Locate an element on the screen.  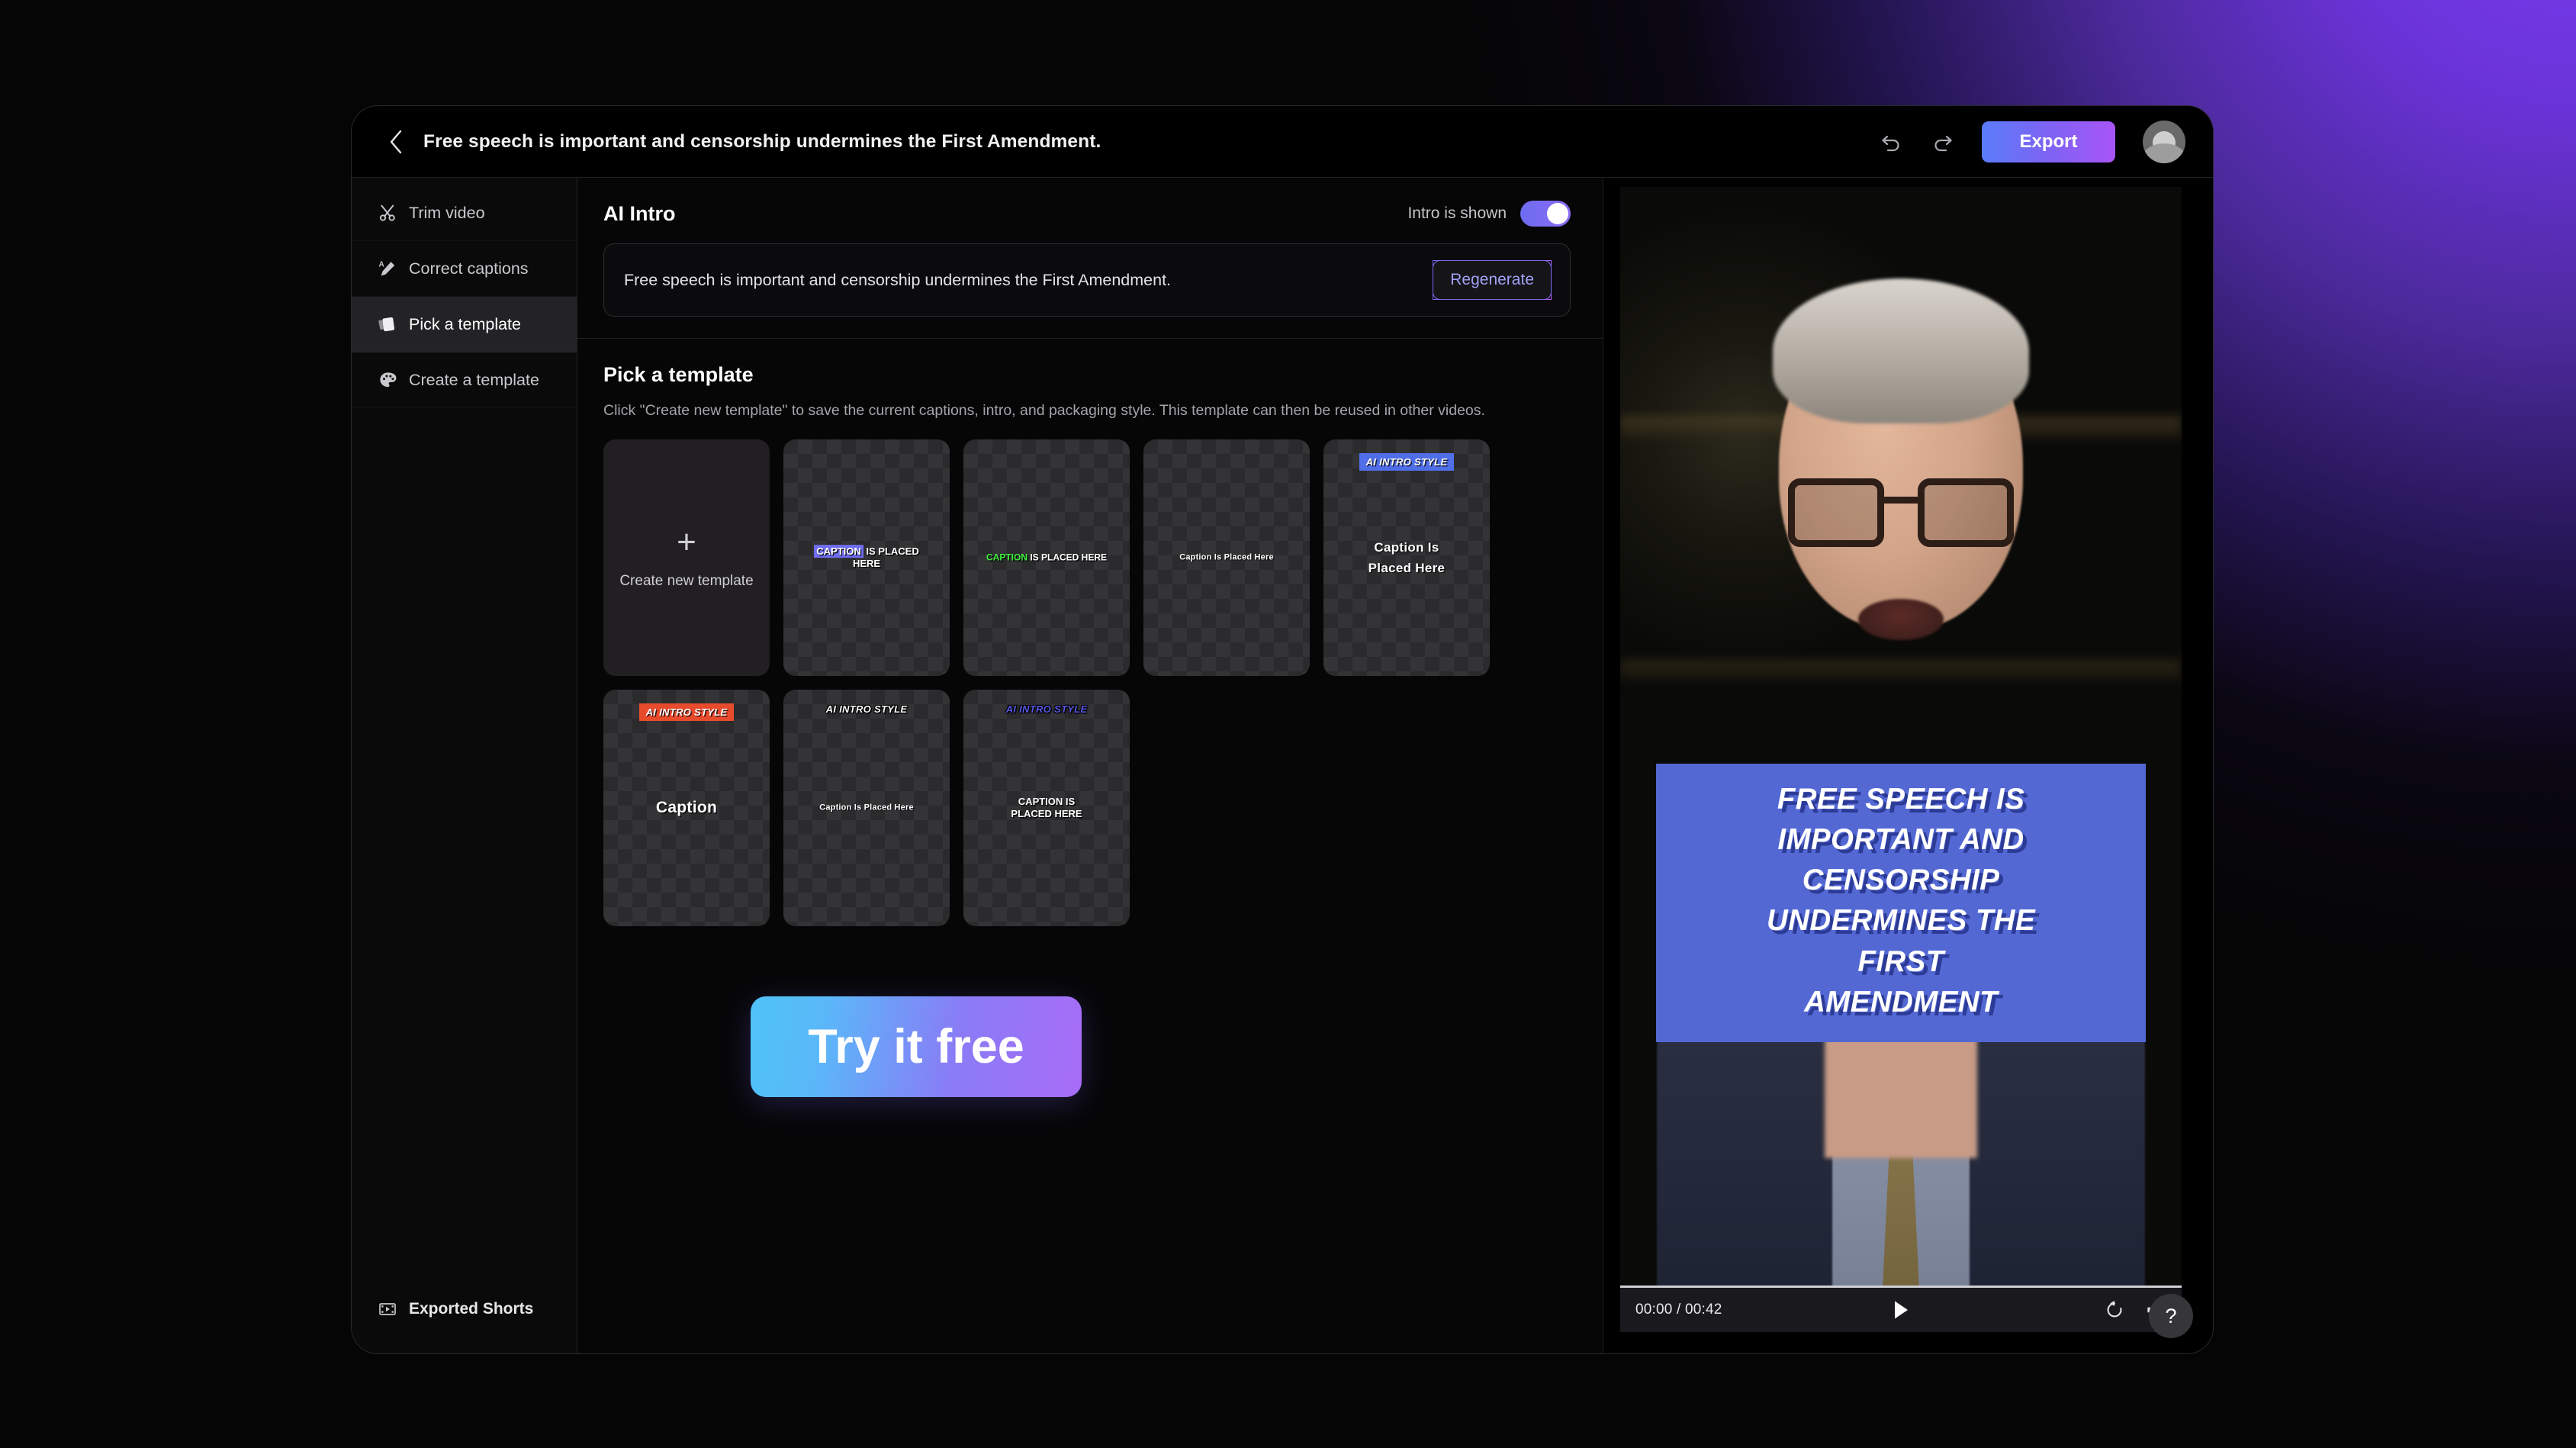
film-strip-icon is located at coordinates (387, 1309).